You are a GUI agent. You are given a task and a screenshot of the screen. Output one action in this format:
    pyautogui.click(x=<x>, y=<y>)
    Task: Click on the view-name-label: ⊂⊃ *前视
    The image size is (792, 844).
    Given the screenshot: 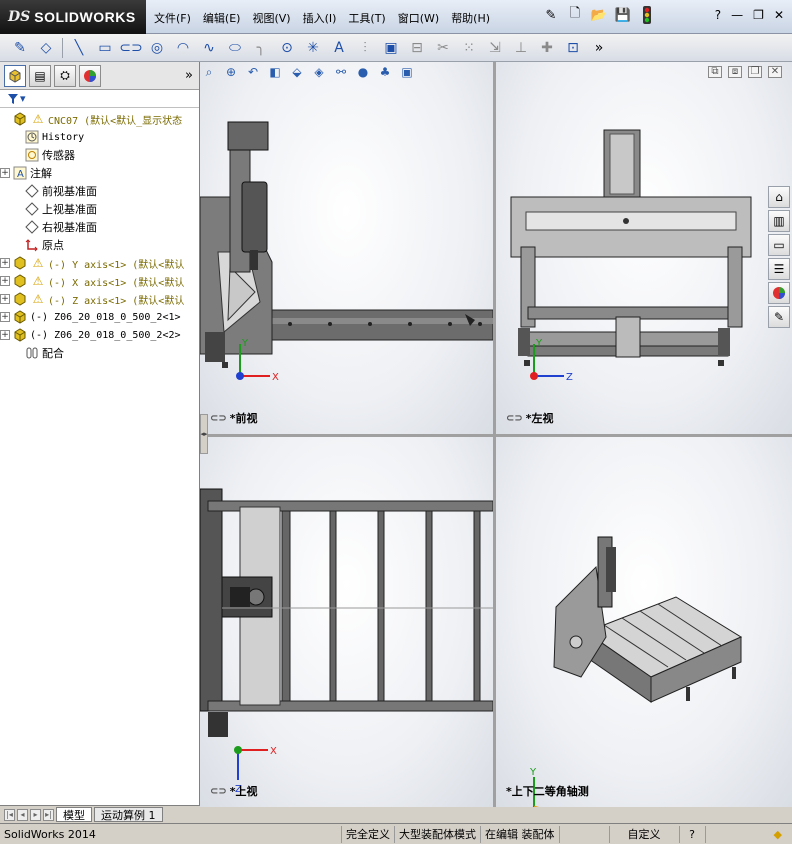 What is the action you would take?
    pyautogui.click(x=234, y=418)
    